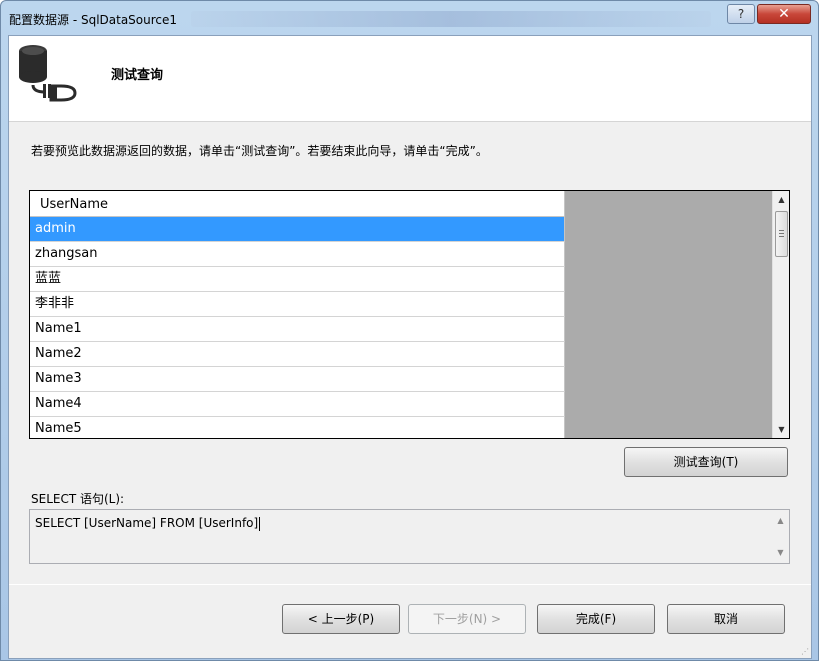 The width and height of the screenshot is (819, 661). Describe the element at coordinates (780, 314) in the screenshot. I see `grid-vertical-scrollbar: ▲ ▼` at that location.